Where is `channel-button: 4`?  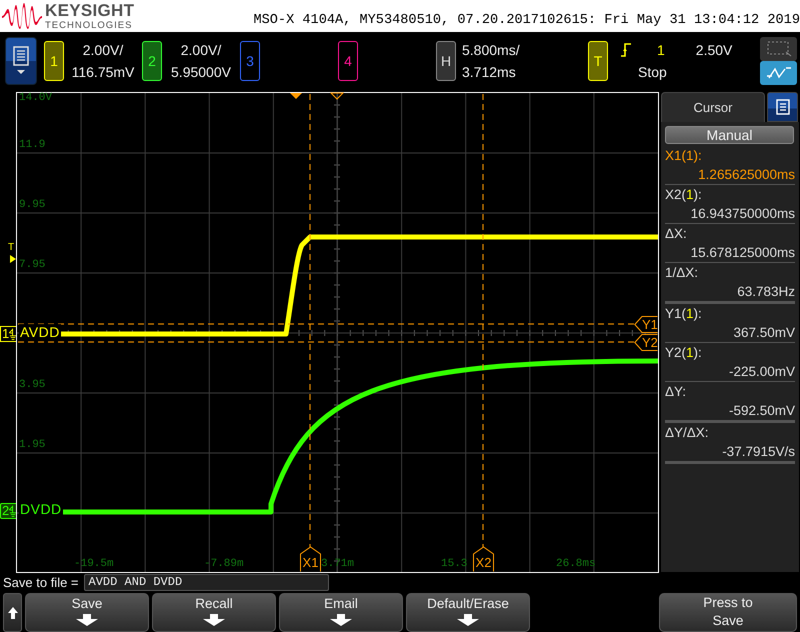 channel-button: 4 is located at coordinates (348, 61).